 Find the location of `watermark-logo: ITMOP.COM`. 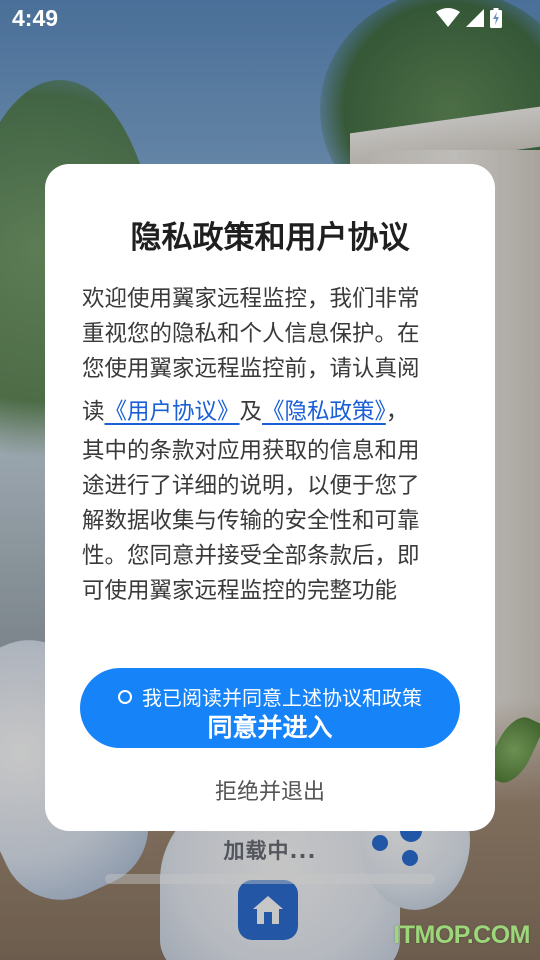

watermark-logo: ITMOP.COM is located at coordinates (461, 935).